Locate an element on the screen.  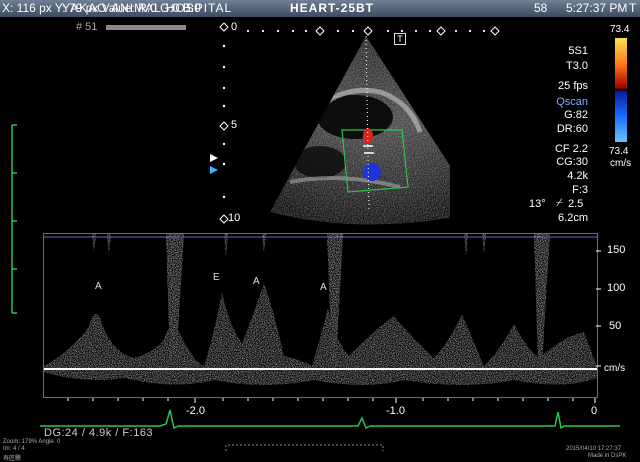
depth-mark-0: 0 is located at coordinates (234, 27).